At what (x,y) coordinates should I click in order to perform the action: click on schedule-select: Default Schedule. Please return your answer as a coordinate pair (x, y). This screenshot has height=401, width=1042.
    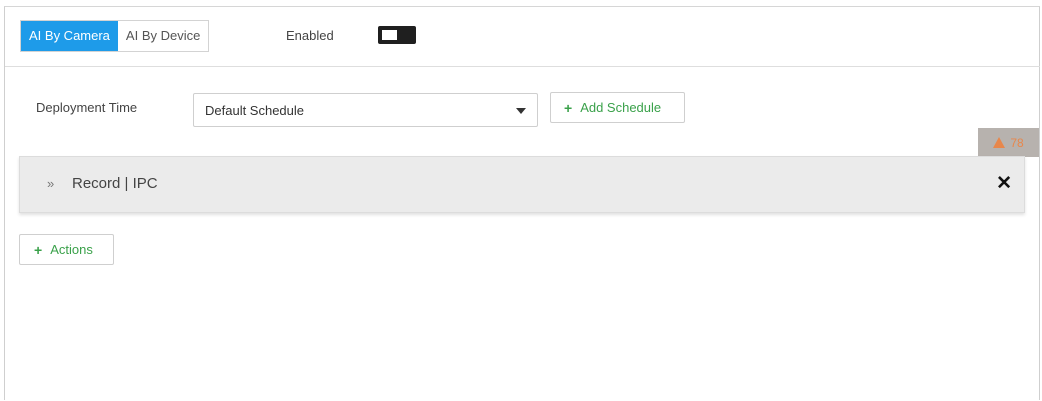
    Looking at the image, I should click on (365, 110).